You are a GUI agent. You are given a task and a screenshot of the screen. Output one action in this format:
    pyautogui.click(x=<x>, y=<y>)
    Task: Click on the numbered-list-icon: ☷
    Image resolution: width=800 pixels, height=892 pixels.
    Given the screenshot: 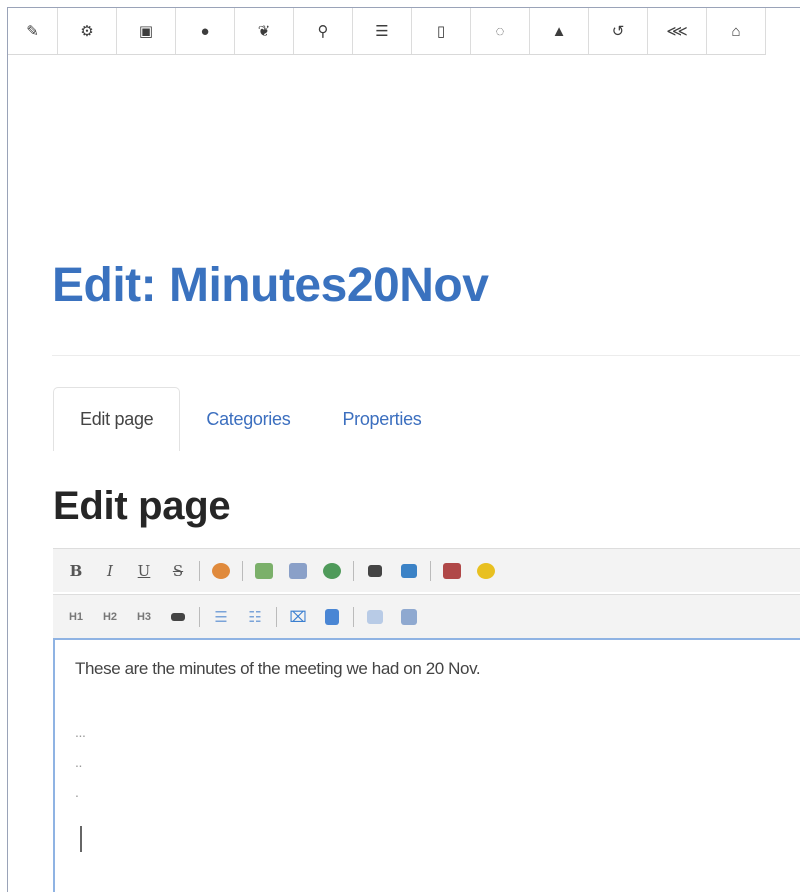 What is the action you would take?
    pyautogui.click(x=255, y=616)
    